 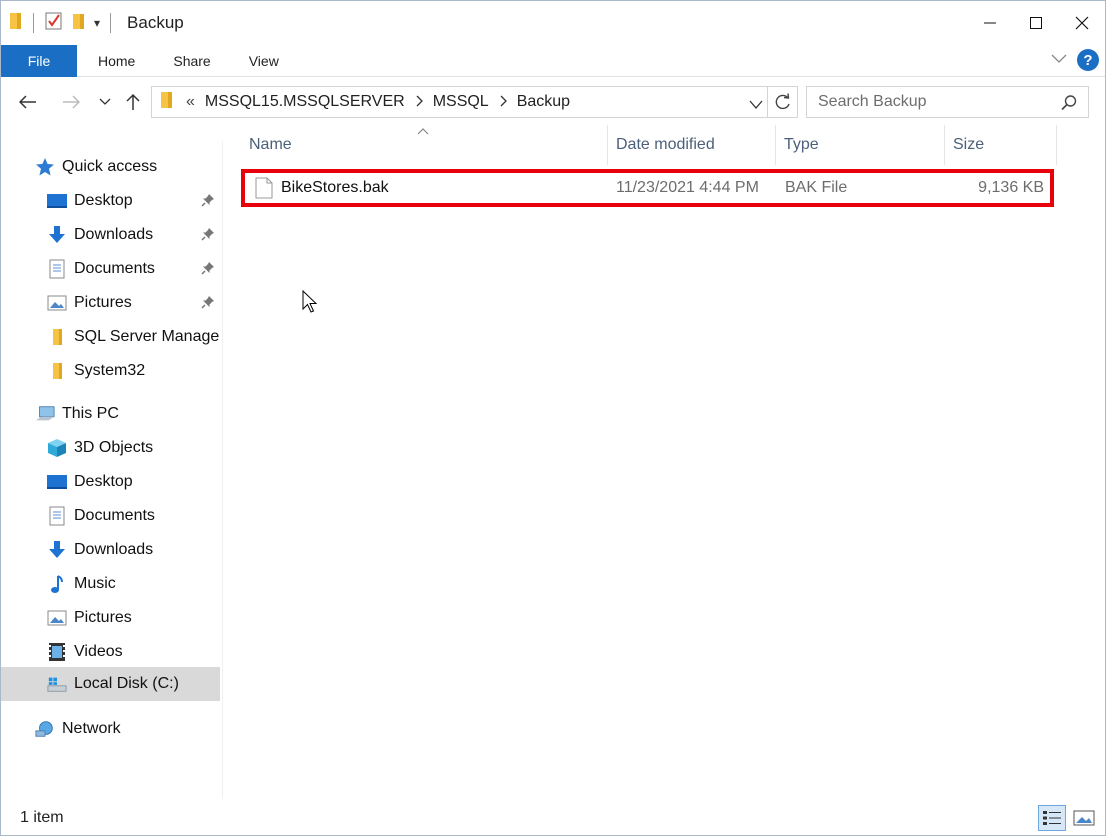 What do you see at coordinates (57, 550) in the screenshot?
I see `download-arrow-icon` at bounding box center [57, 550].